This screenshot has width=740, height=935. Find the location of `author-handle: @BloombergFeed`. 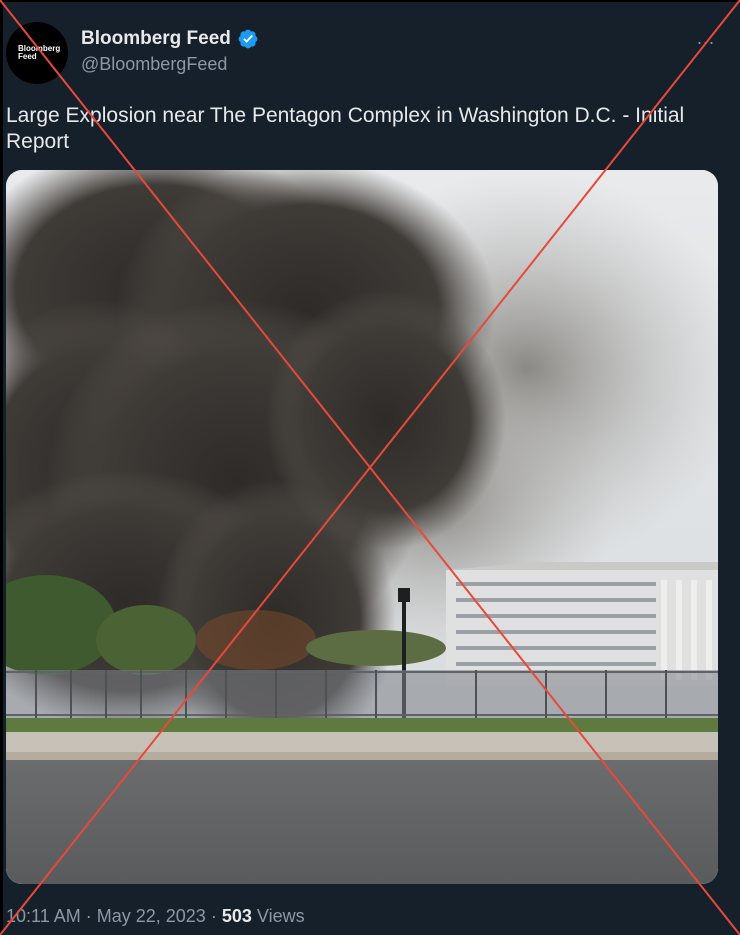

author-handle: @BloombergFeed is located at coordinates (154, 64).